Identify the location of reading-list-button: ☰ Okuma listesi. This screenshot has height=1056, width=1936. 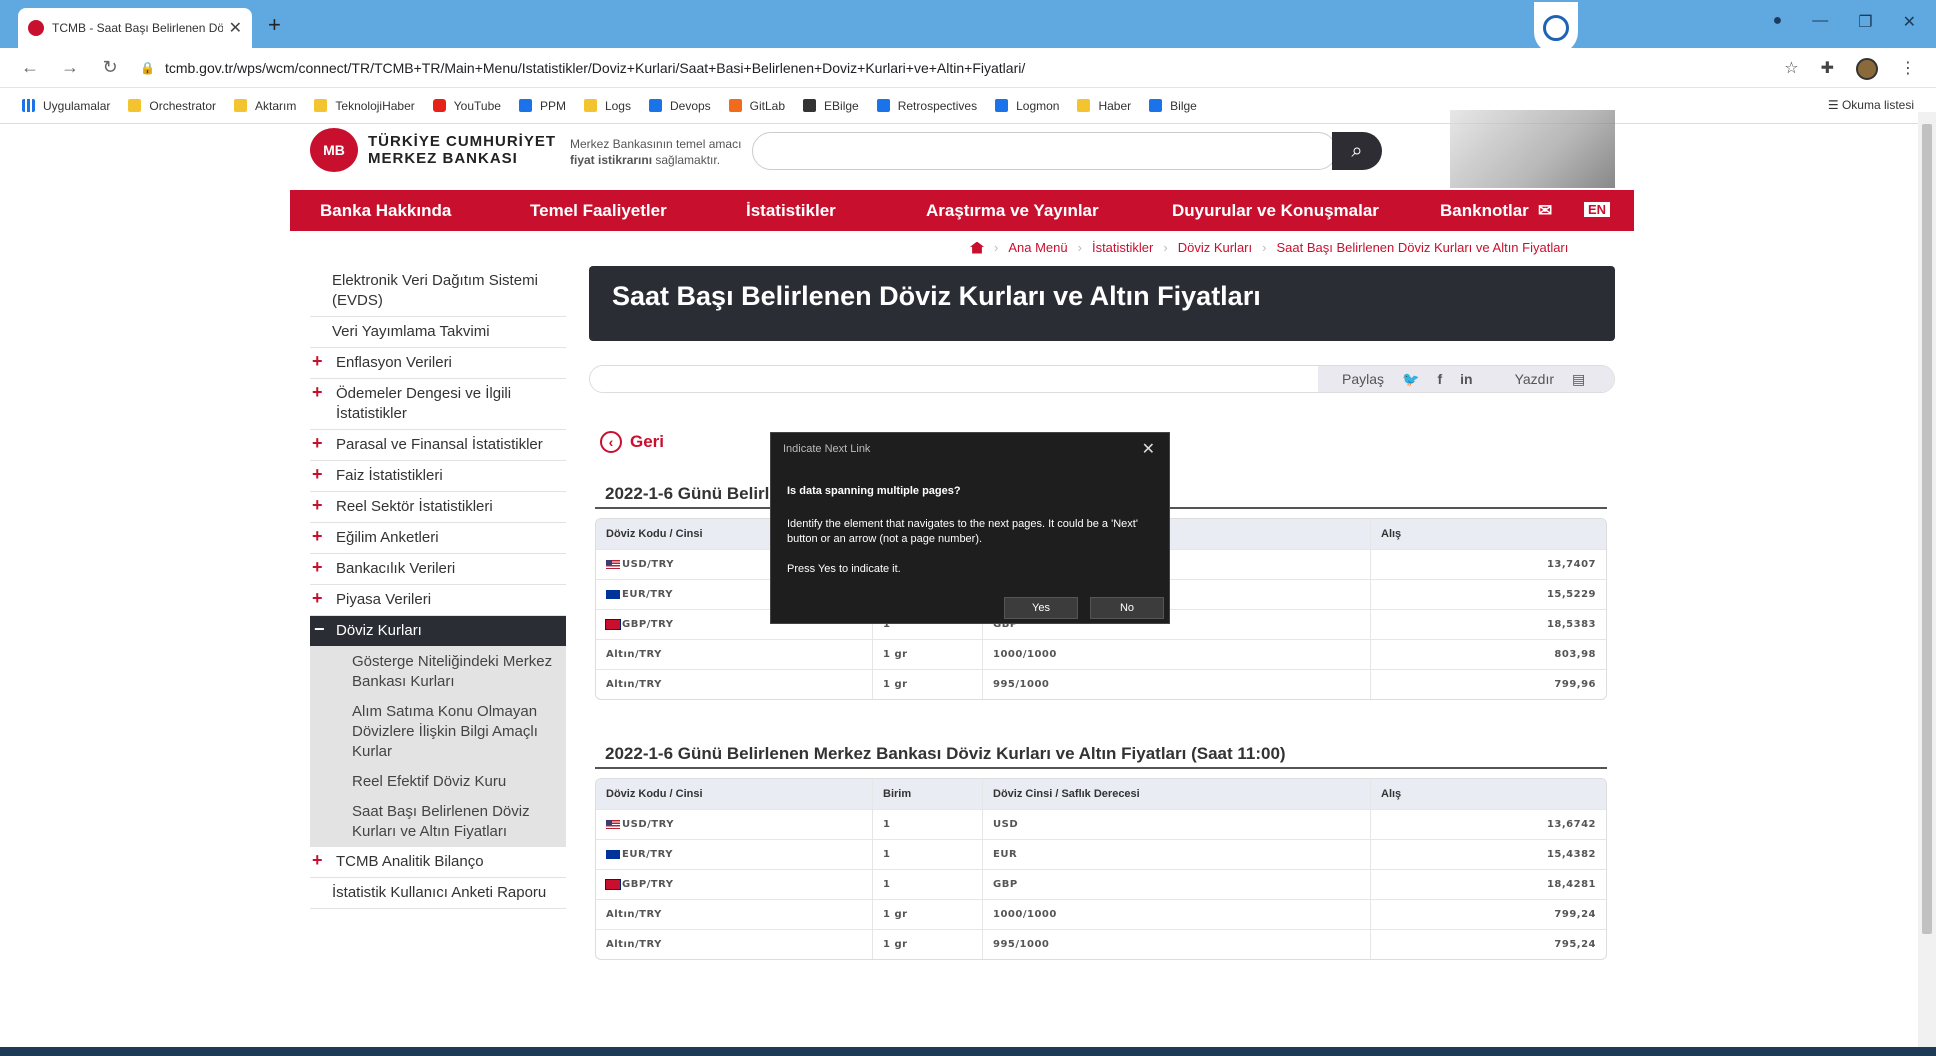
(1871, 105).